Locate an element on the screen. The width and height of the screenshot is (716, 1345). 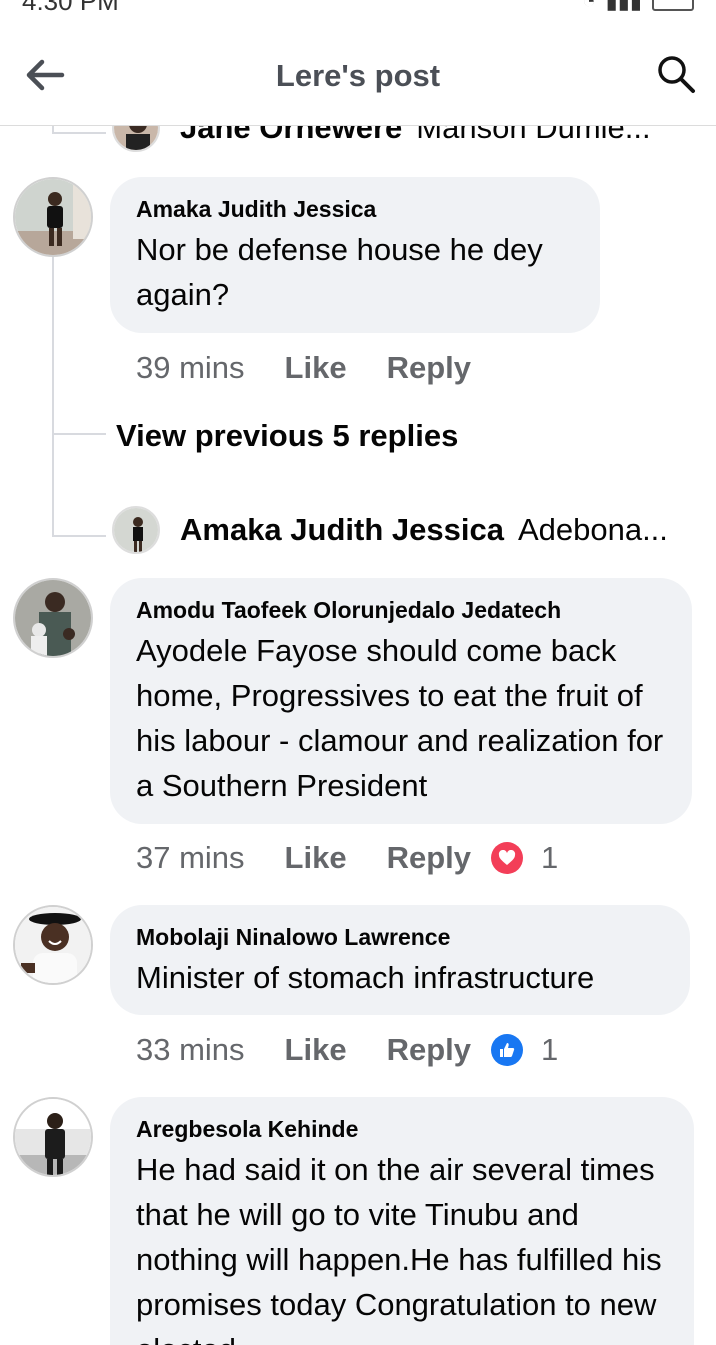
comment-author: Amaka Judith Jessica is located at coordinates (355, 209).